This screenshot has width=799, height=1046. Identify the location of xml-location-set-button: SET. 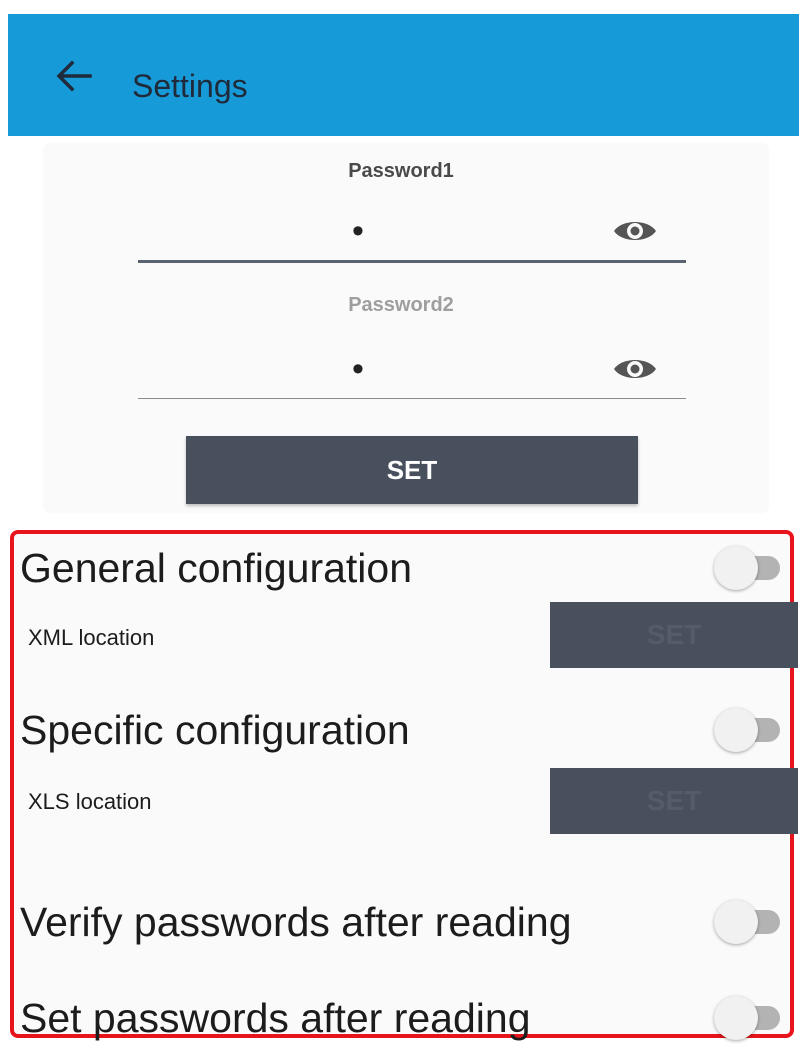
(674, 635).